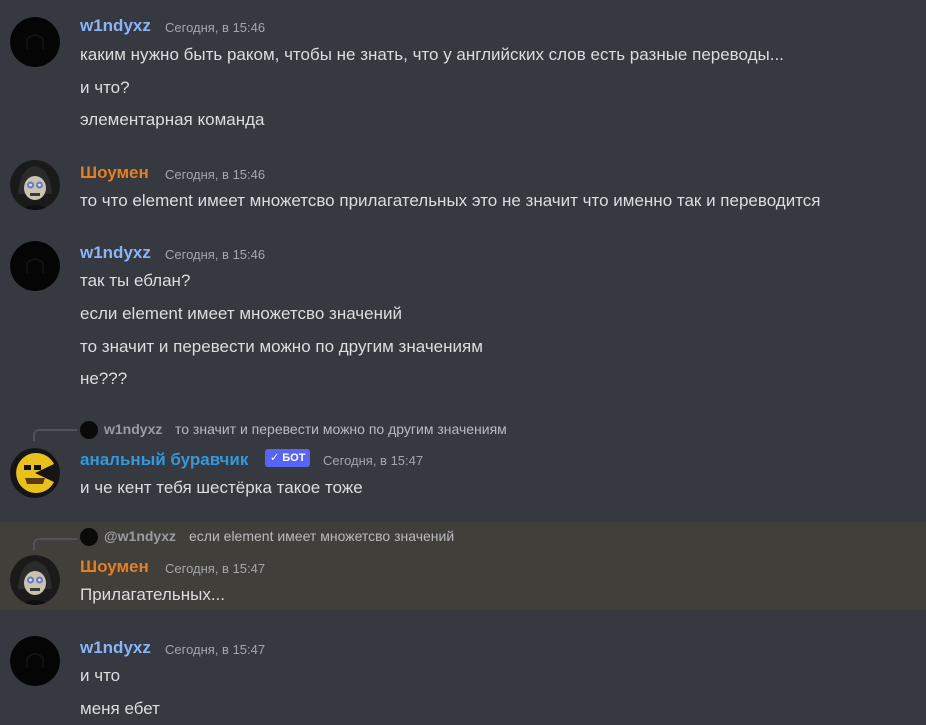  I want to click on message-text: и что, so click(100, 675).